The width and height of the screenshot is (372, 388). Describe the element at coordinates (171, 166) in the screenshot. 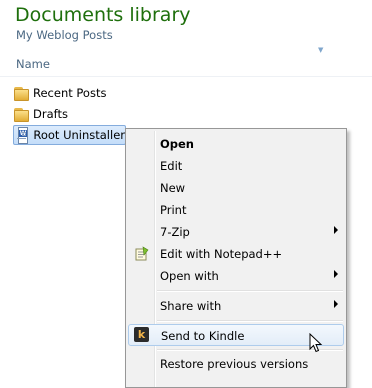

I see `menu-item-label: Edit` at that location.